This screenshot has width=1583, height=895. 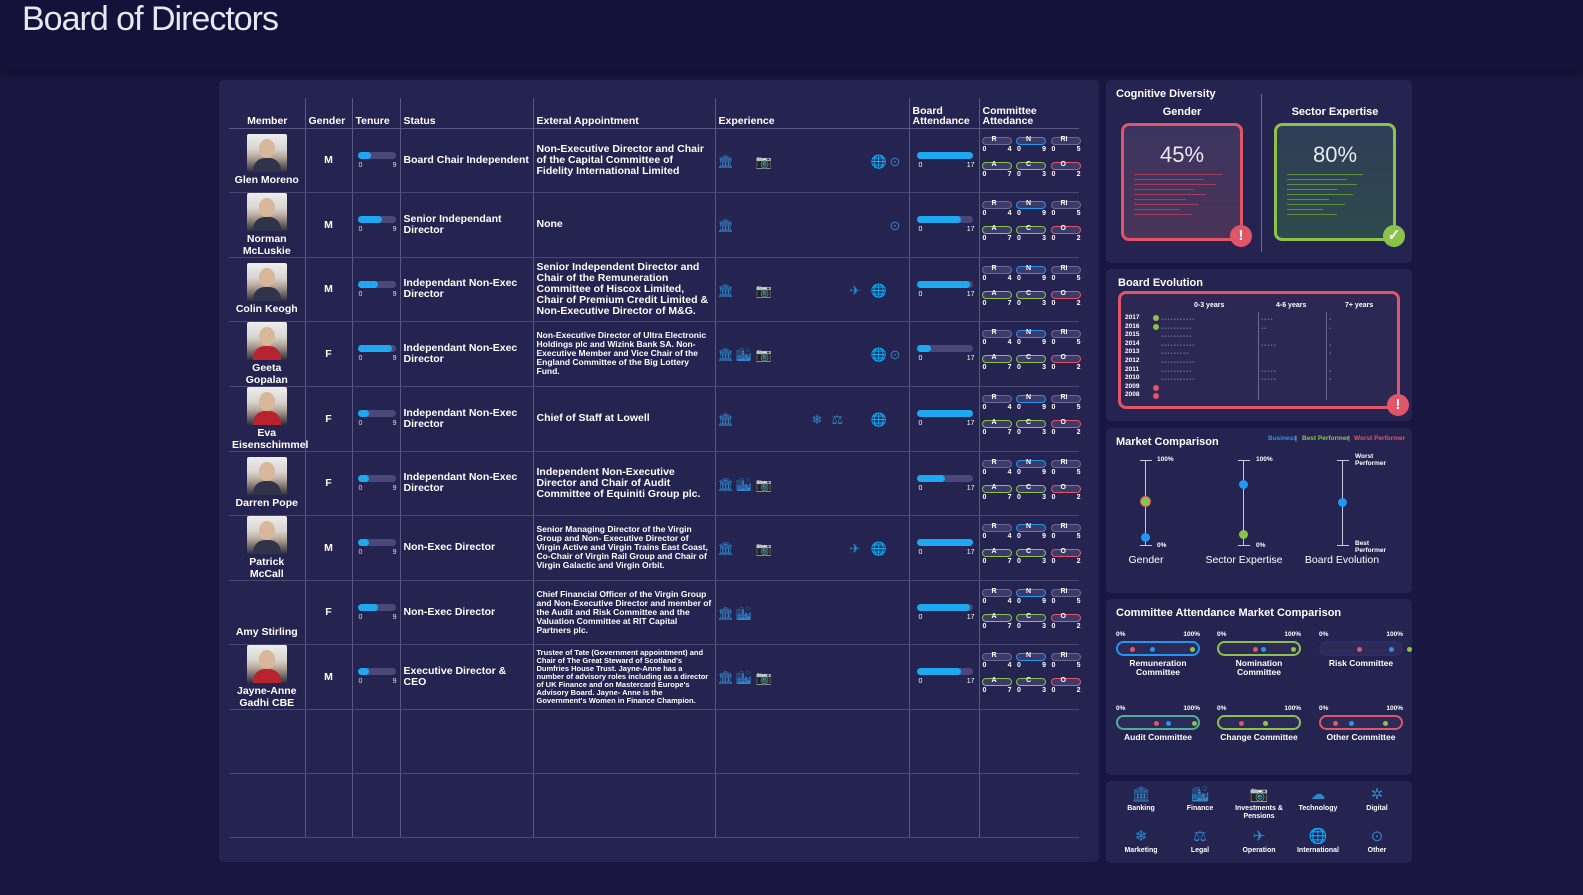 I want to click on committee-bar: R, so click(x=996, y=398).